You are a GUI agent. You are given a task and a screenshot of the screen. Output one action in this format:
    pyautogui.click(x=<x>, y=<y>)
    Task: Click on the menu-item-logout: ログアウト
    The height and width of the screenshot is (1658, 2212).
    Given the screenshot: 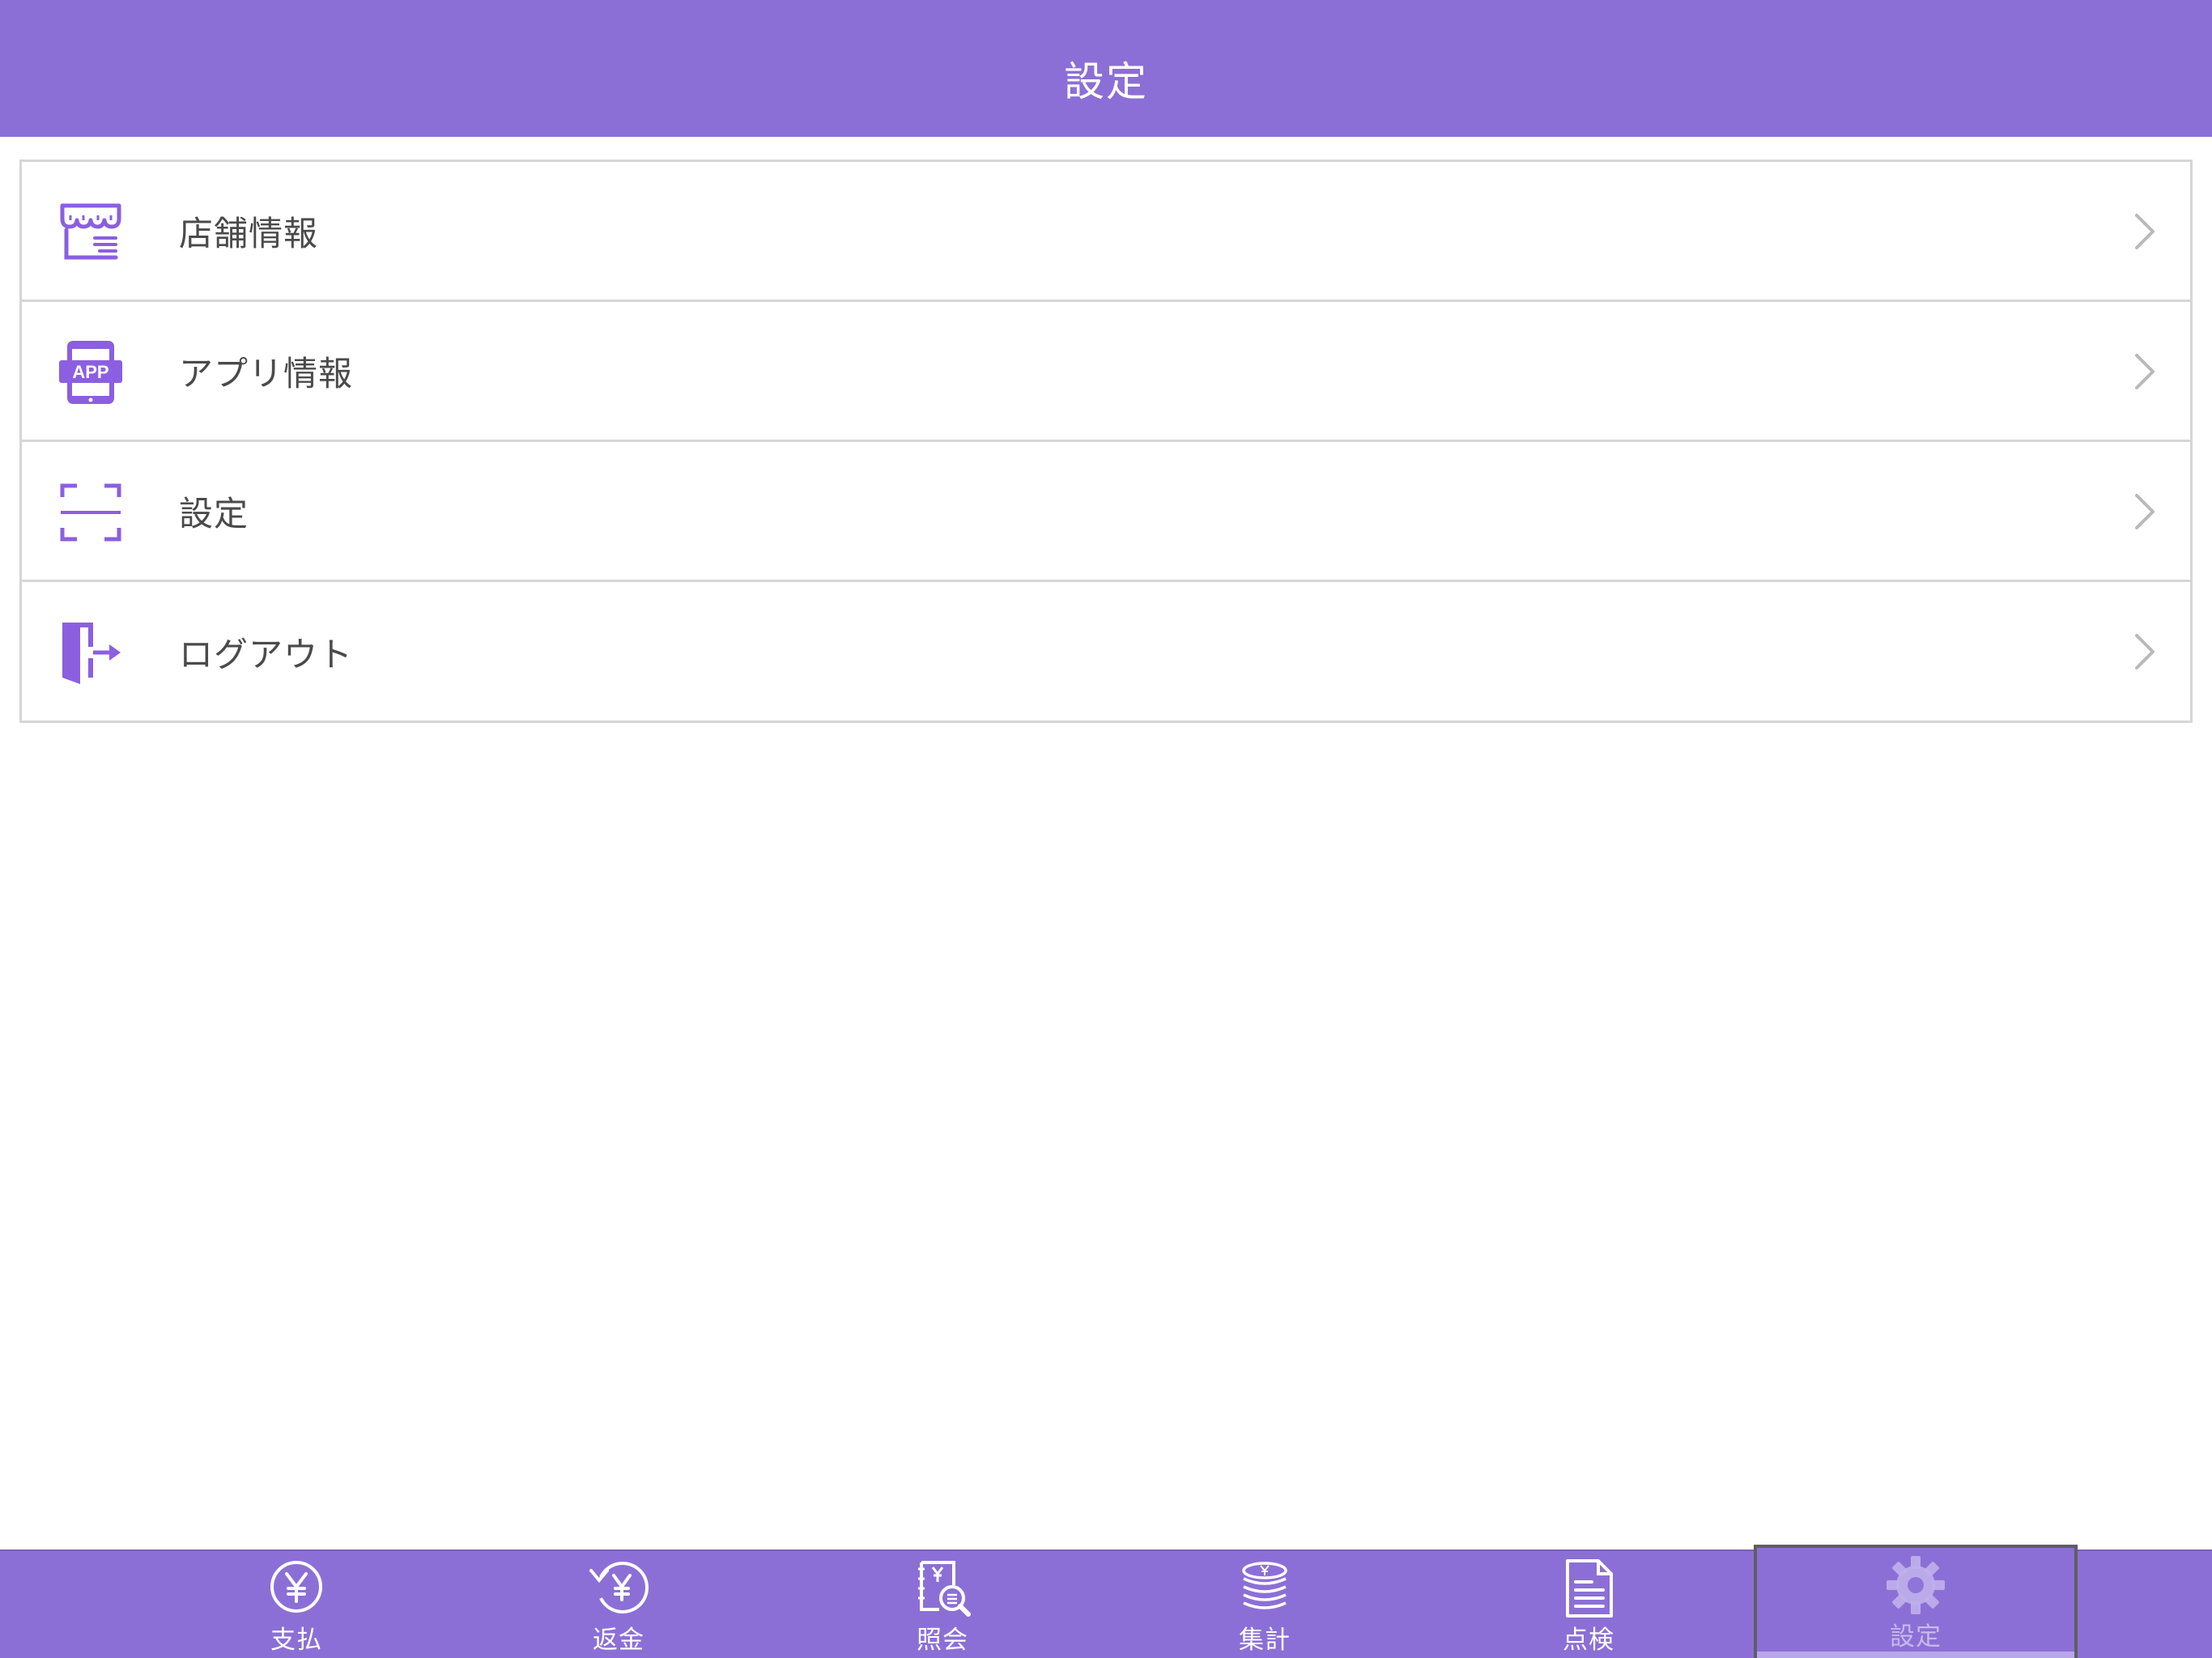 What is the action you would take?
    pyautogui.click(x=1106, y=652)
    